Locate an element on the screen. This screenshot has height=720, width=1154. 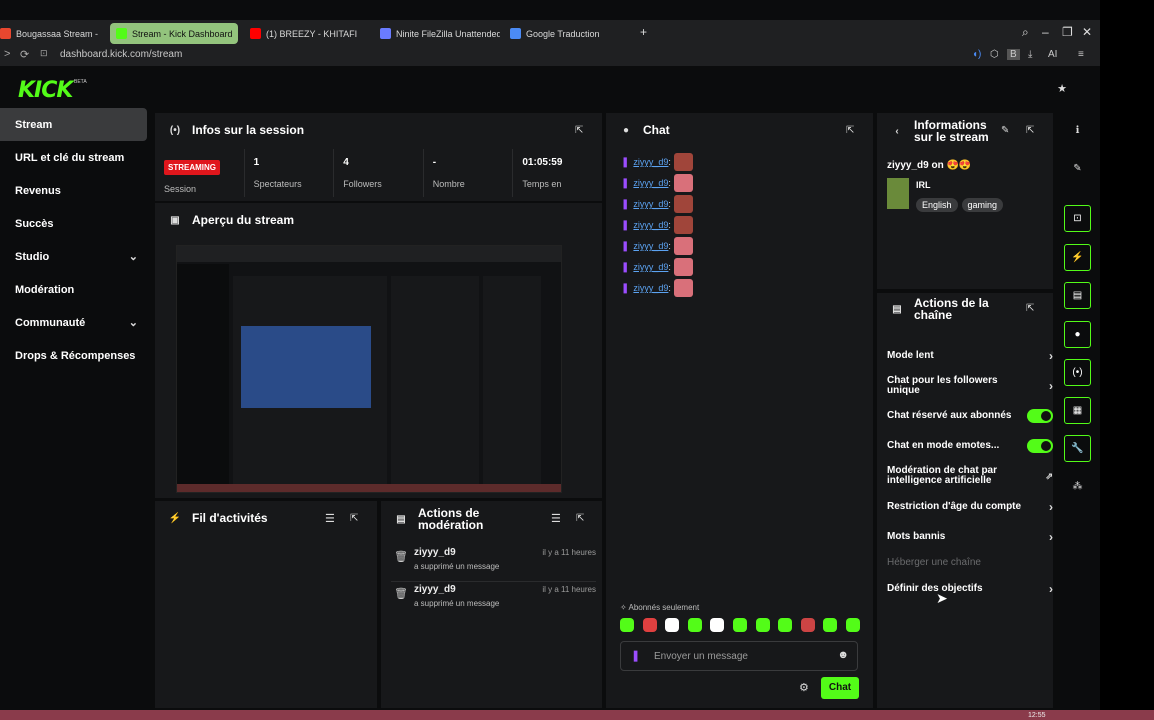
forward-icon: > is located at coordinates (7, 54).